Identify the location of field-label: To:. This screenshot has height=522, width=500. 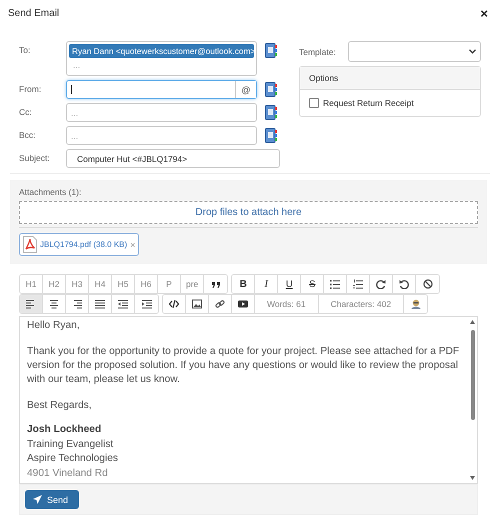
(25, 49).